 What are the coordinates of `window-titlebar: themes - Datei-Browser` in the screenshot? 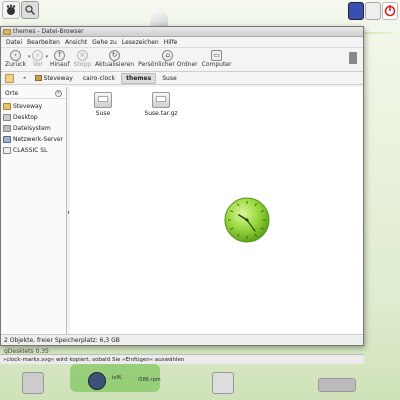 It's located at (182, 32).